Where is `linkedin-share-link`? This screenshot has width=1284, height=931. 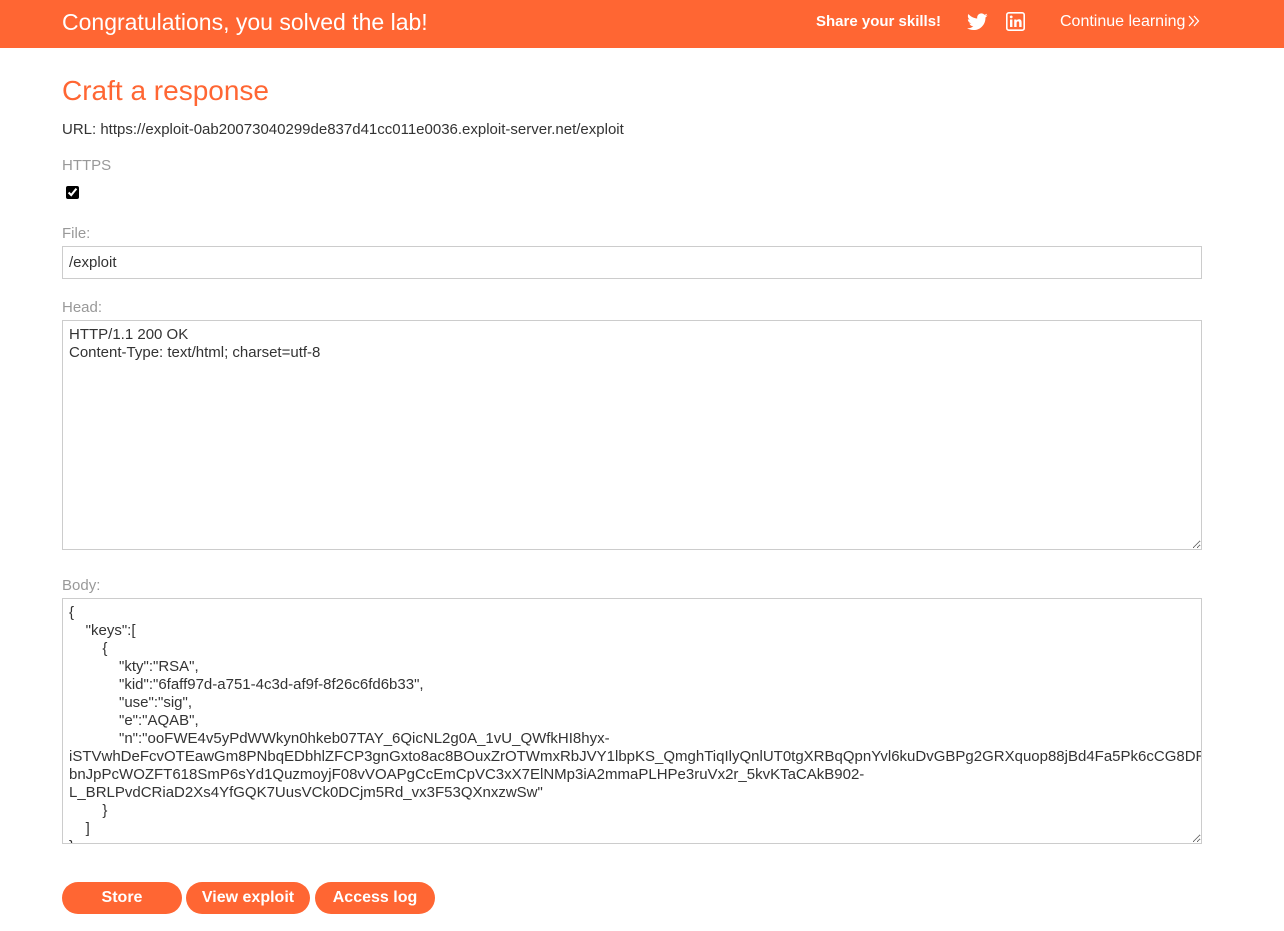
linkedin-share-link is located at coordinates (1015, 21).